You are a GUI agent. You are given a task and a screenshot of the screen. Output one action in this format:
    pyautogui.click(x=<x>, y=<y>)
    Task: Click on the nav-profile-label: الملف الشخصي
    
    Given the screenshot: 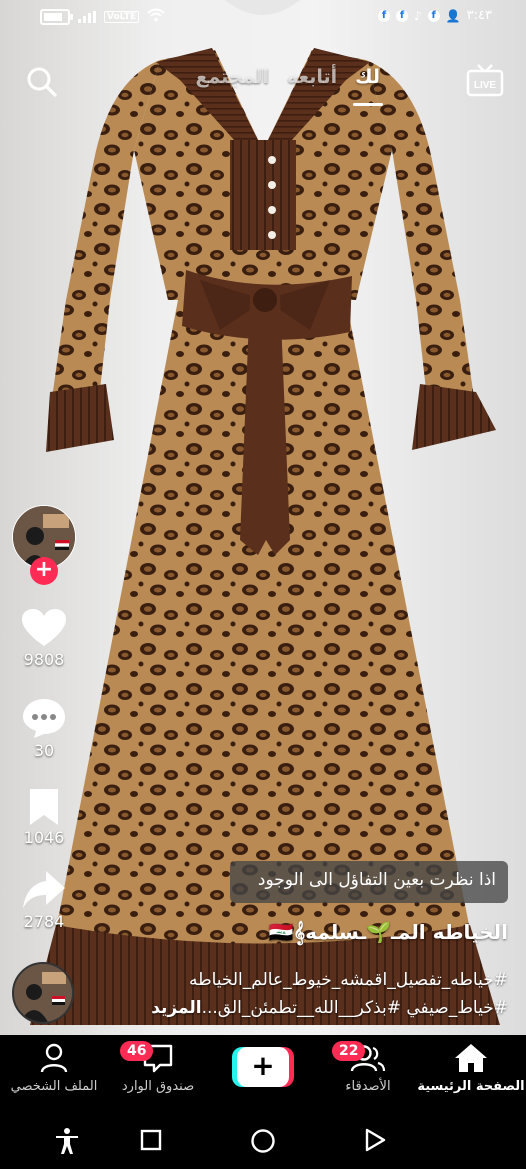 What is the action you would take?
    pyautogui.click(x=54, y=1086)
    